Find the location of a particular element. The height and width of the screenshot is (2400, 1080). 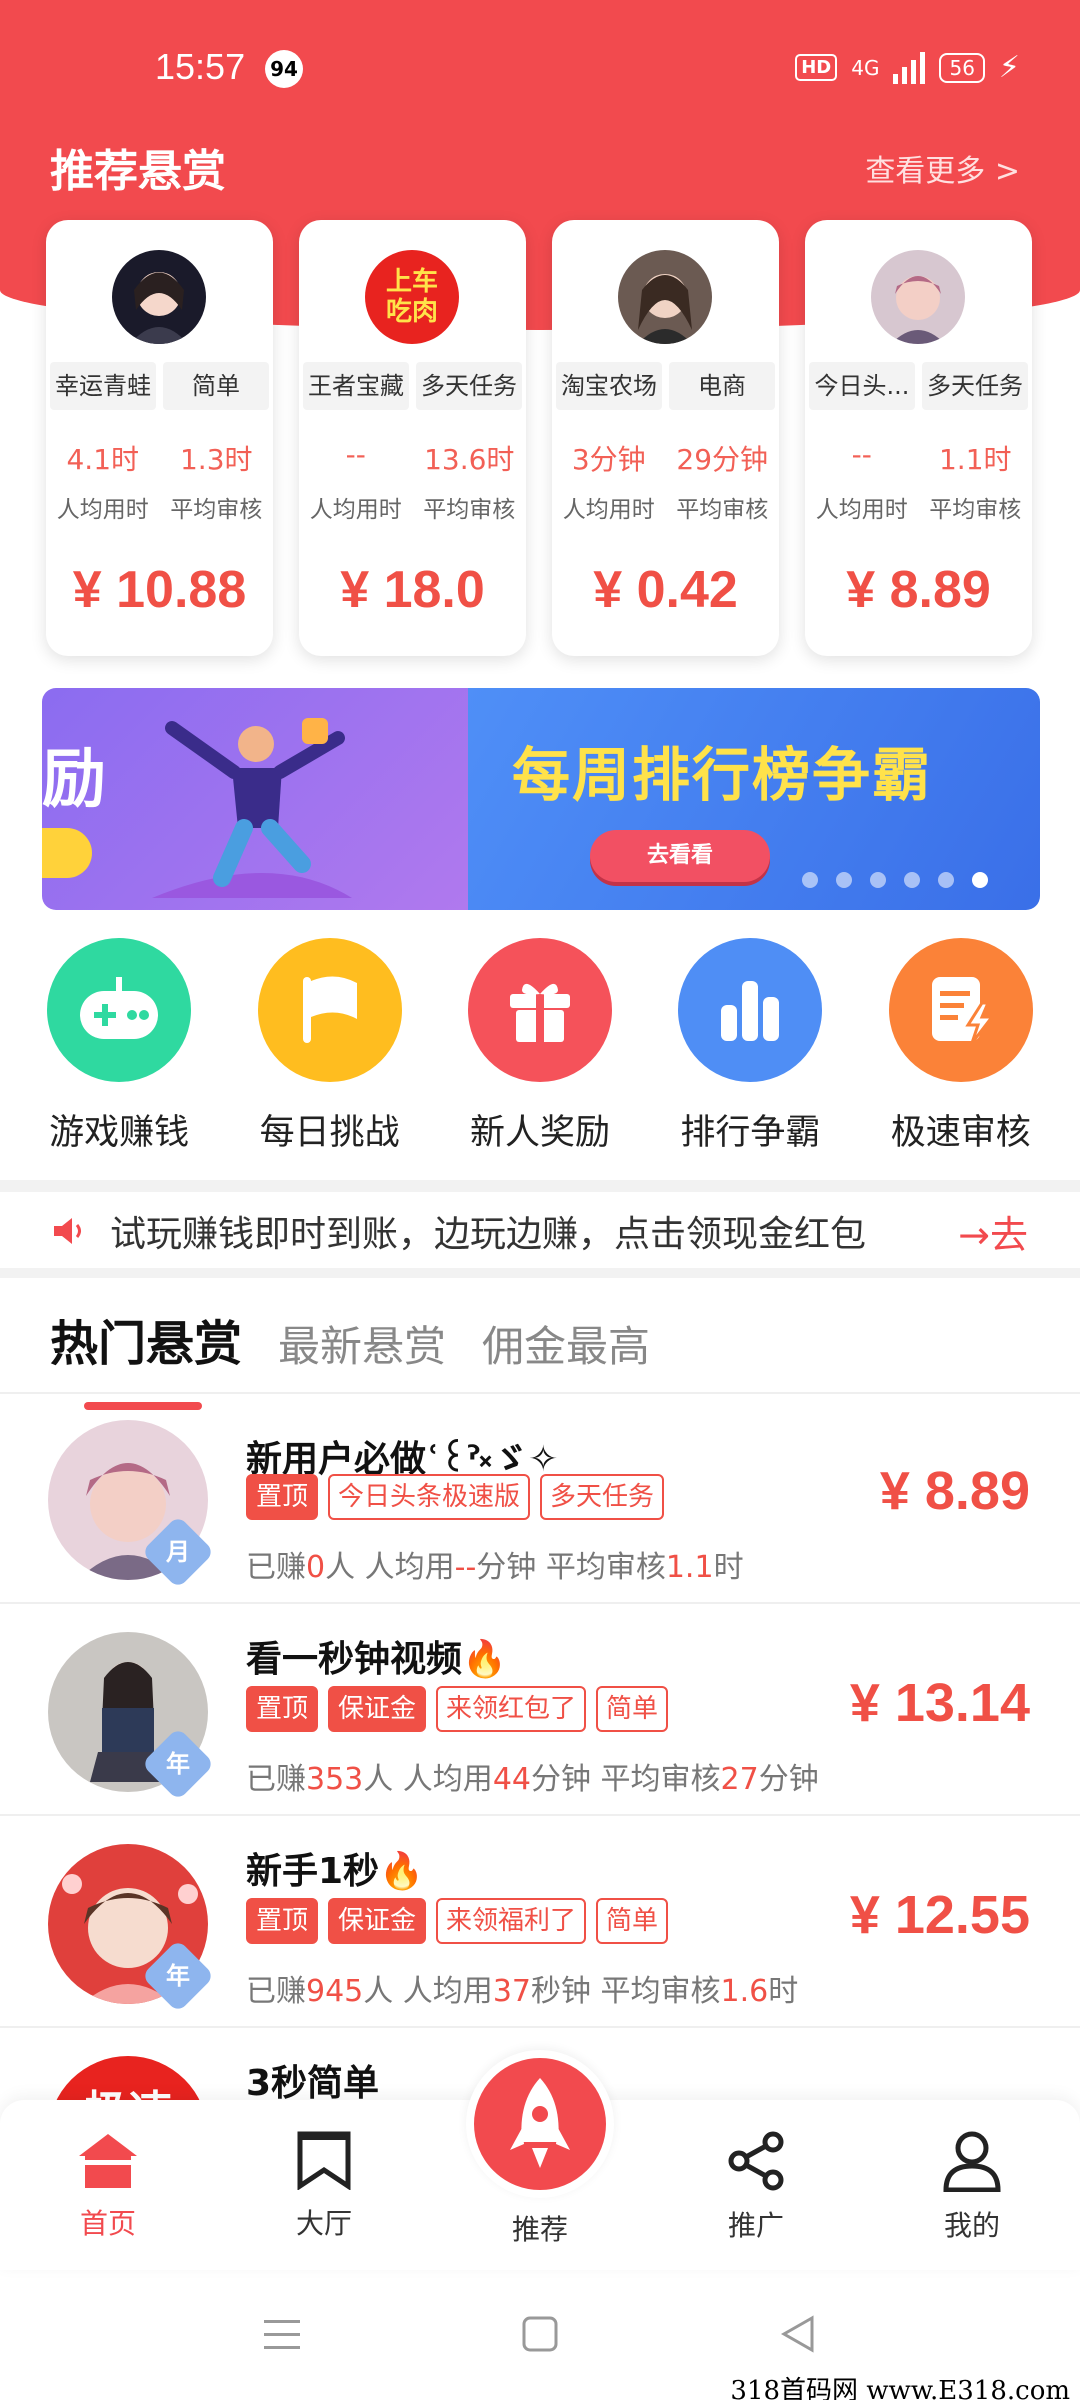

card-price: ¥ 8.89 is located at coordinates (918, 590).